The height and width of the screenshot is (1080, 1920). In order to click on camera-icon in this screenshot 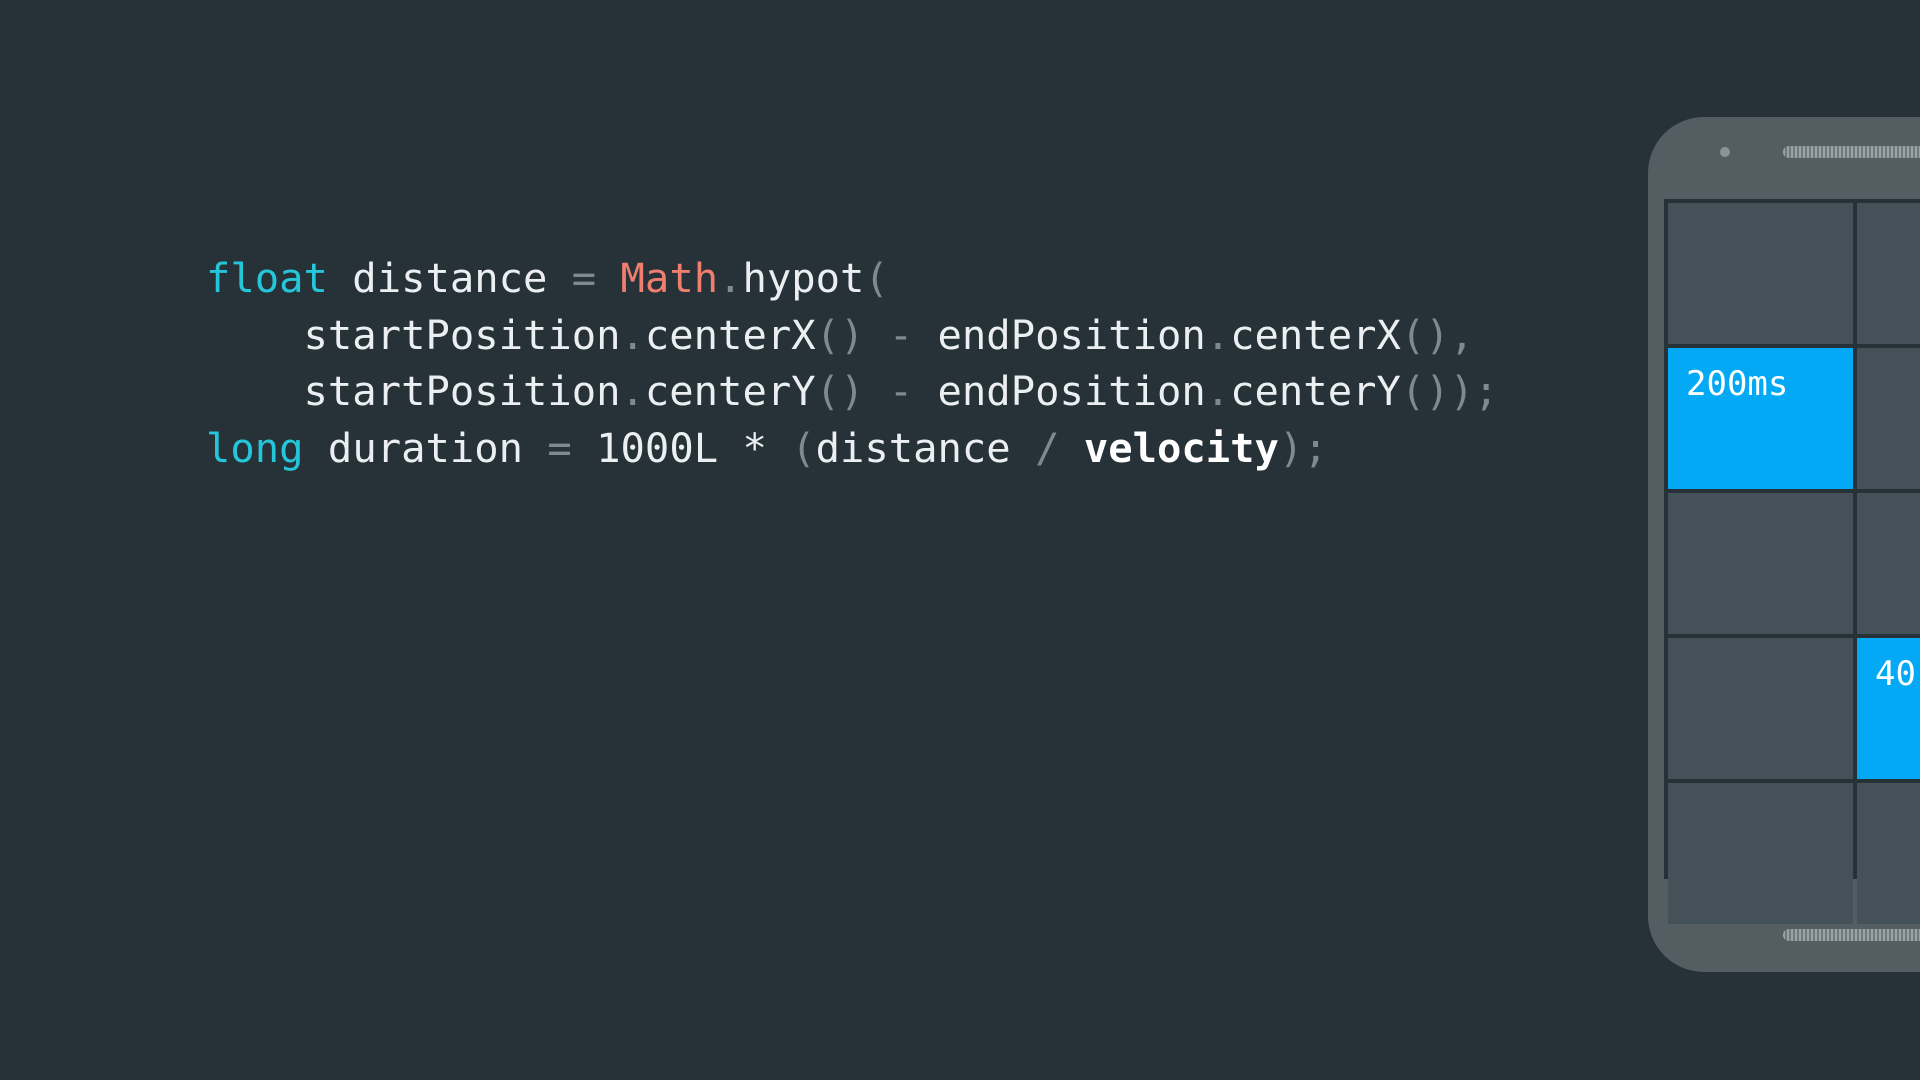, I will do `click(1725, 152)`.